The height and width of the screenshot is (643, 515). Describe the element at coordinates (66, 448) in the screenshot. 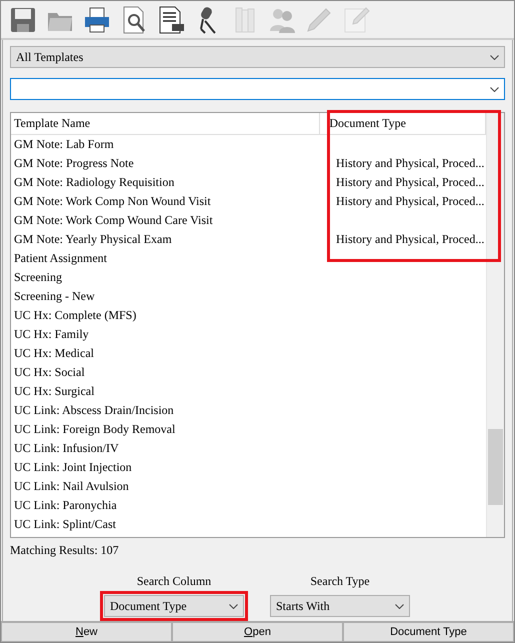

I see `table-cell-text: UC Link: Infusion/IV` at that location.